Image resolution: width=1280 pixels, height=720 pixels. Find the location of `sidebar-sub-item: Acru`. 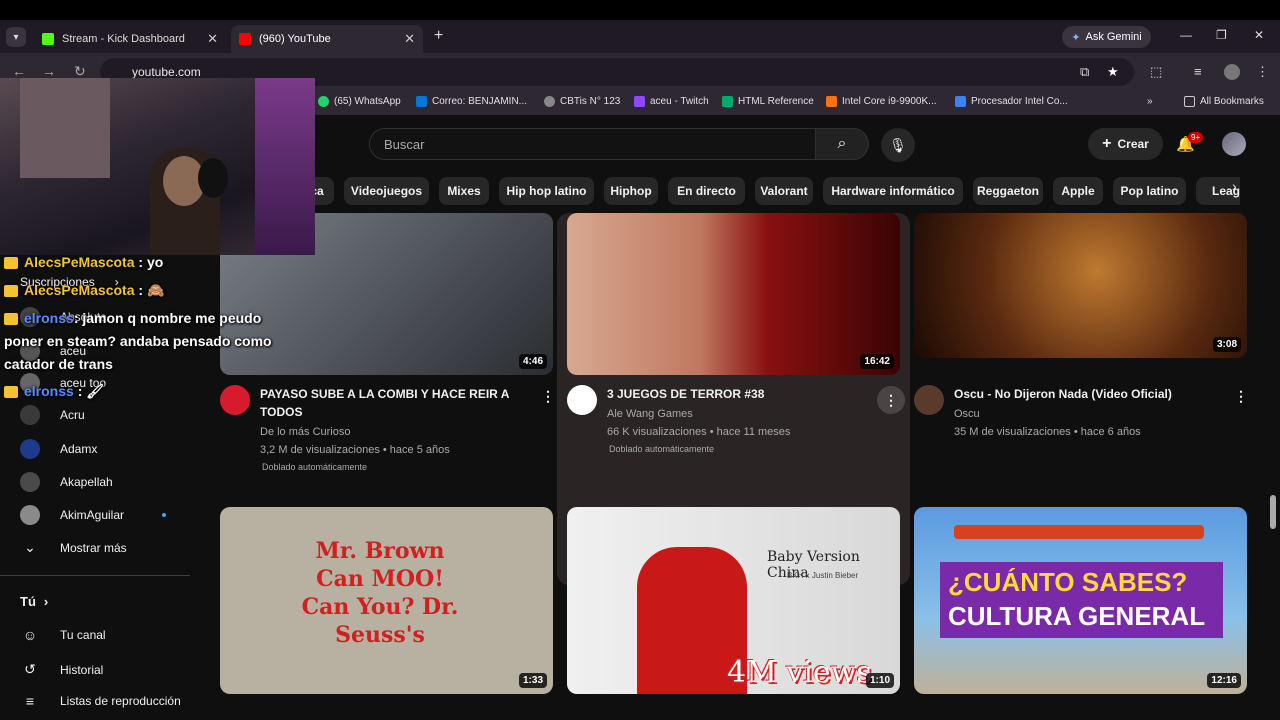

sidebar-sub-item: Acru is located at coordinates (52, 415).